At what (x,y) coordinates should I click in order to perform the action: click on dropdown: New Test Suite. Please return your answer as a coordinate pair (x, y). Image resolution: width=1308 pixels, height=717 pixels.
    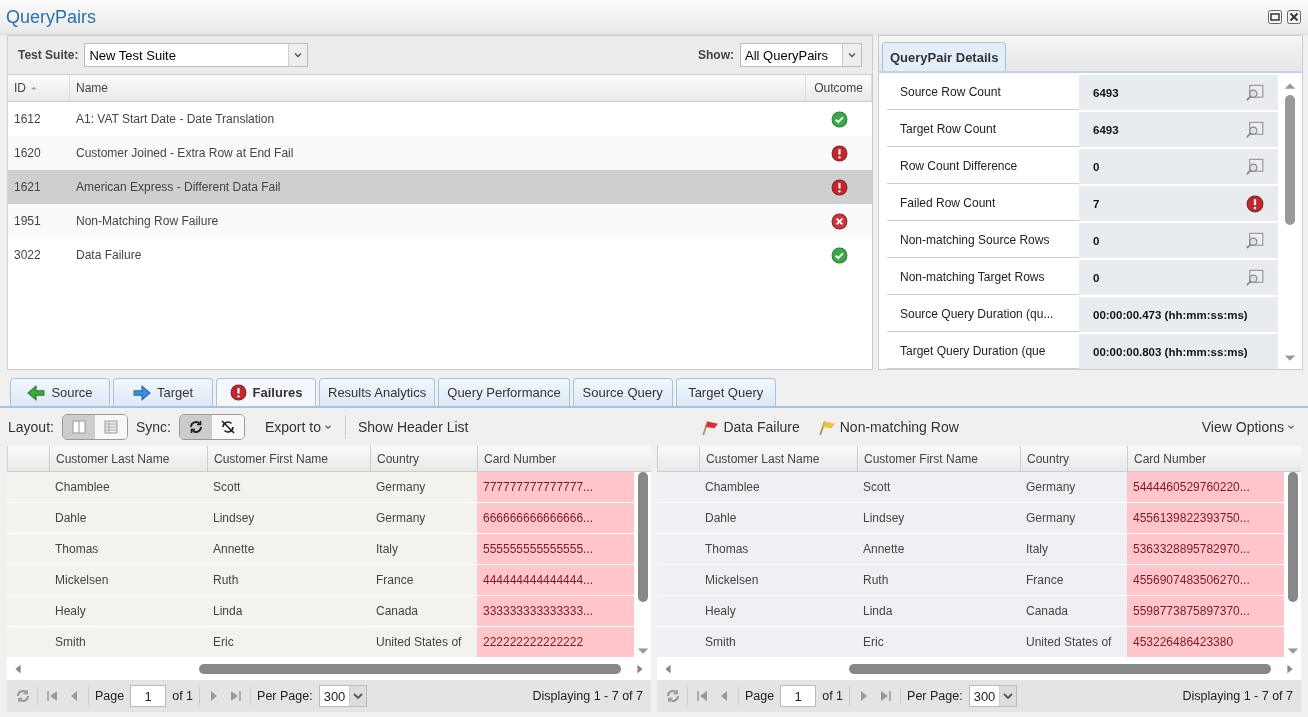
    Looking at the image, I should click on (196, 55).